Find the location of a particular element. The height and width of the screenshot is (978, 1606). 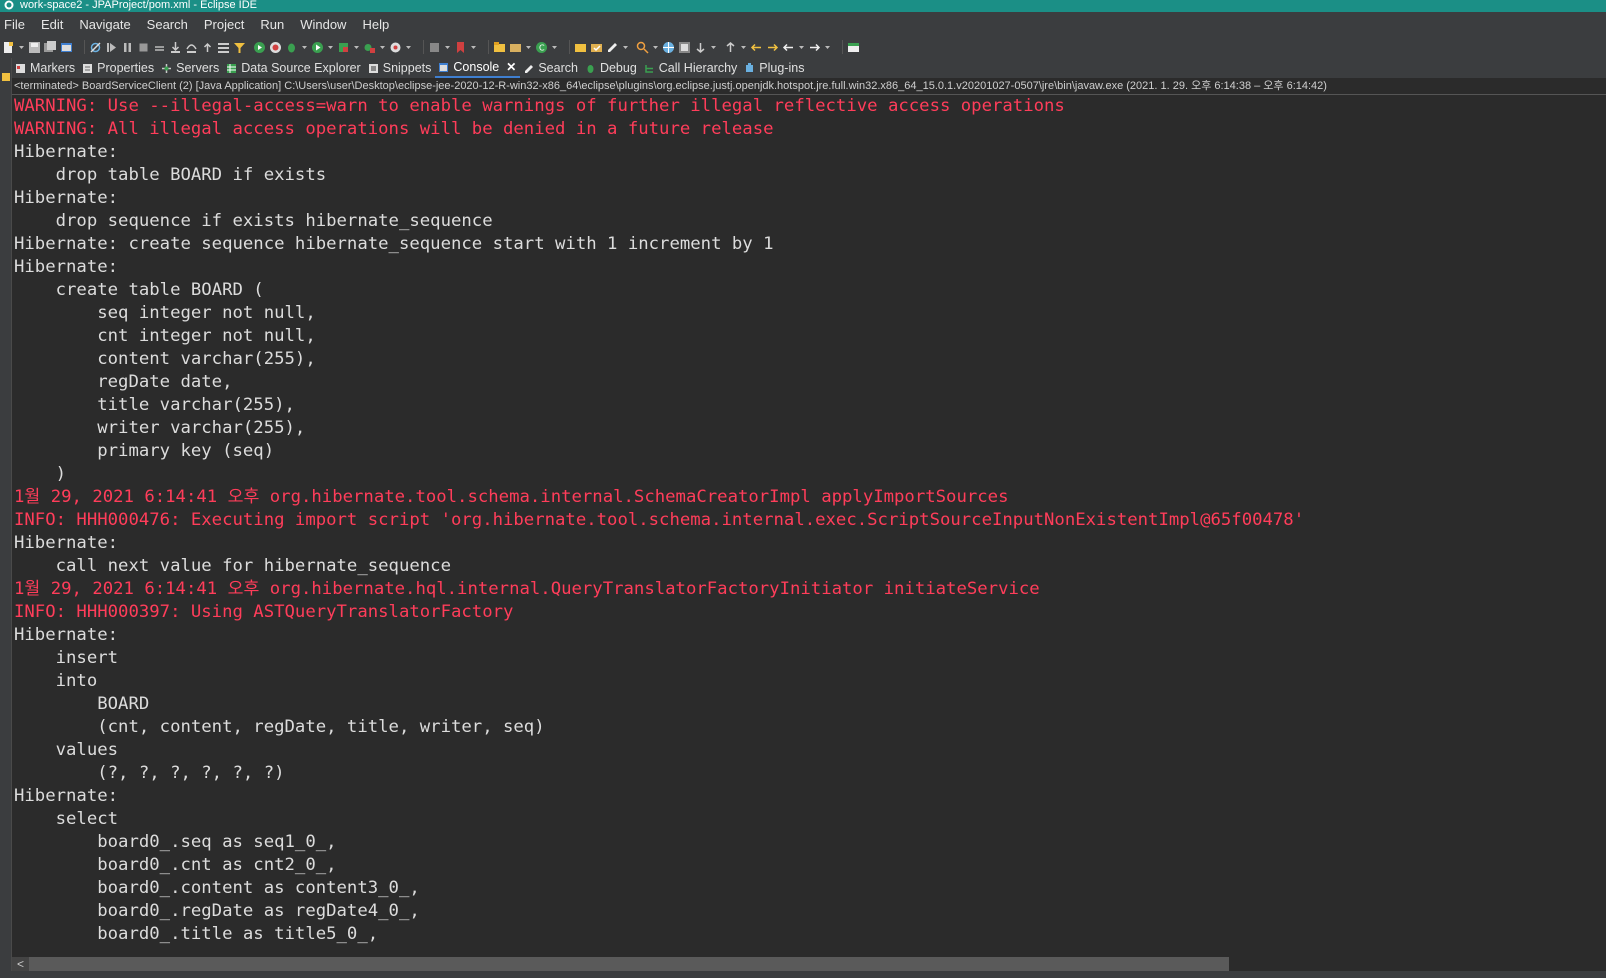

new-class-icon: C is located at coordinates (541, 47).